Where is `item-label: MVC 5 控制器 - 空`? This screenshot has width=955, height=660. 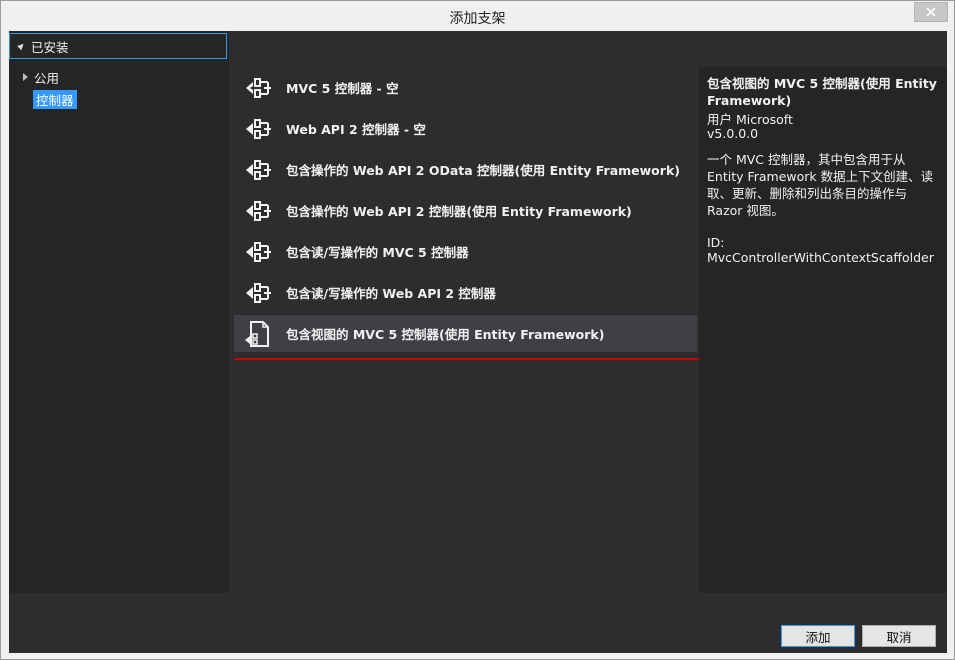 item-label: MVC 5 控制器 - 空 is located at coordinates (342, 88).